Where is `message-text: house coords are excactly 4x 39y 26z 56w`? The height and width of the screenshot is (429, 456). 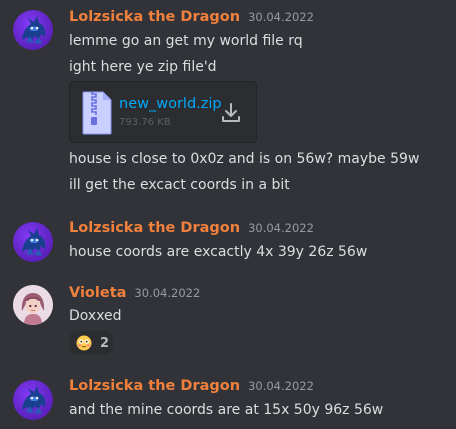
message-text: house coords are excactly 4x 39y 26z 56w is located at coordinates (218, 252).